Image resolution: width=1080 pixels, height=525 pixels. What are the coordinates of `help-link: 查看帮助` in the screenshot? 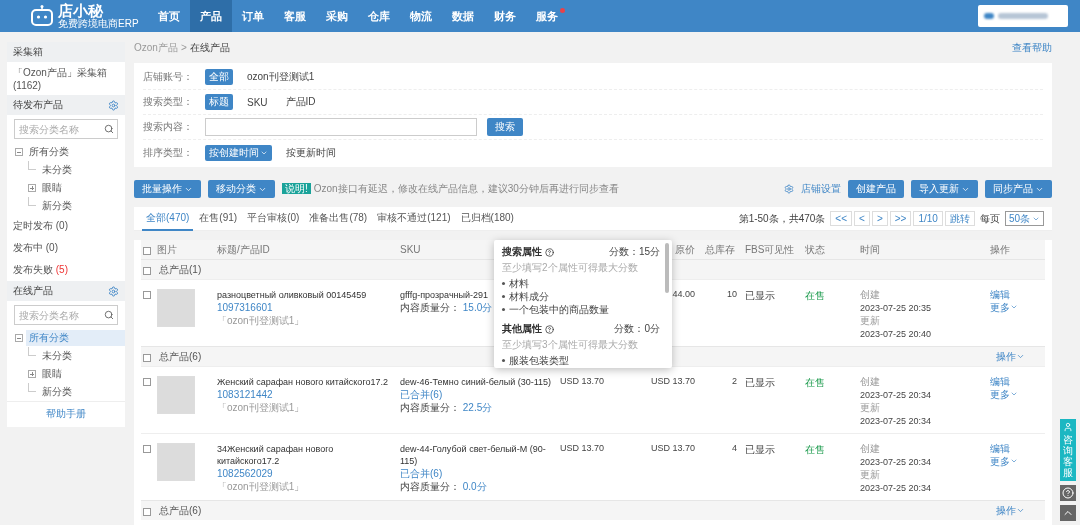 It's located at (1032, 48).